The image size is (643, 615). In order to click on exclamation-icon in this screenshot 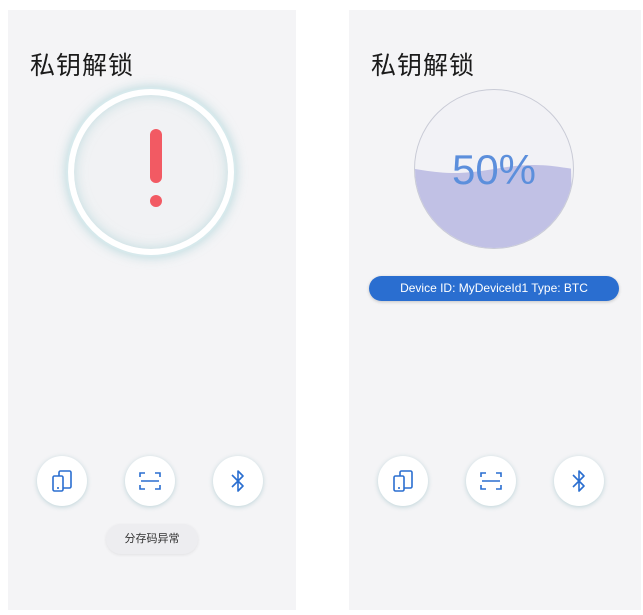, I will do `click(156, 156)`.